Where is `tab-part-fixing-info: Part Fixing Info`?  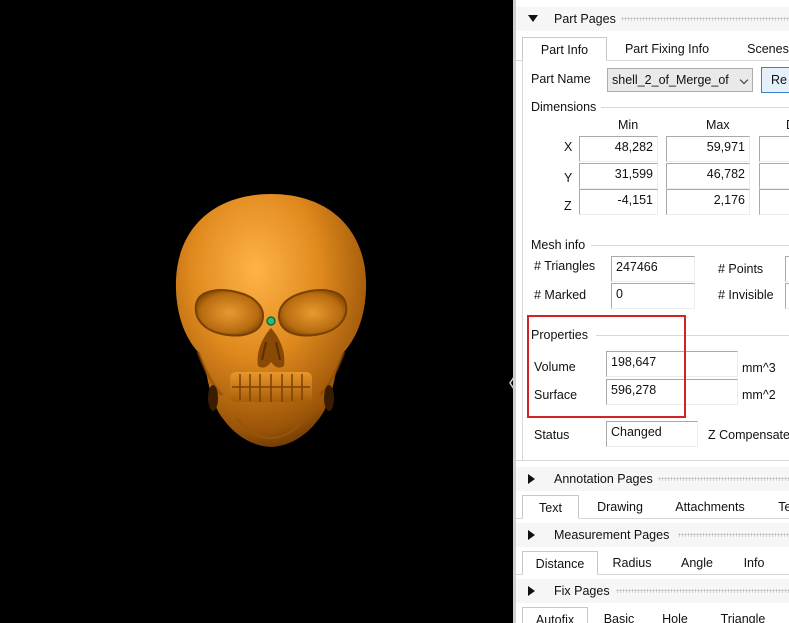 tab-part-fixing-info: Part Fixing Info is located at coordinates (667, 49).